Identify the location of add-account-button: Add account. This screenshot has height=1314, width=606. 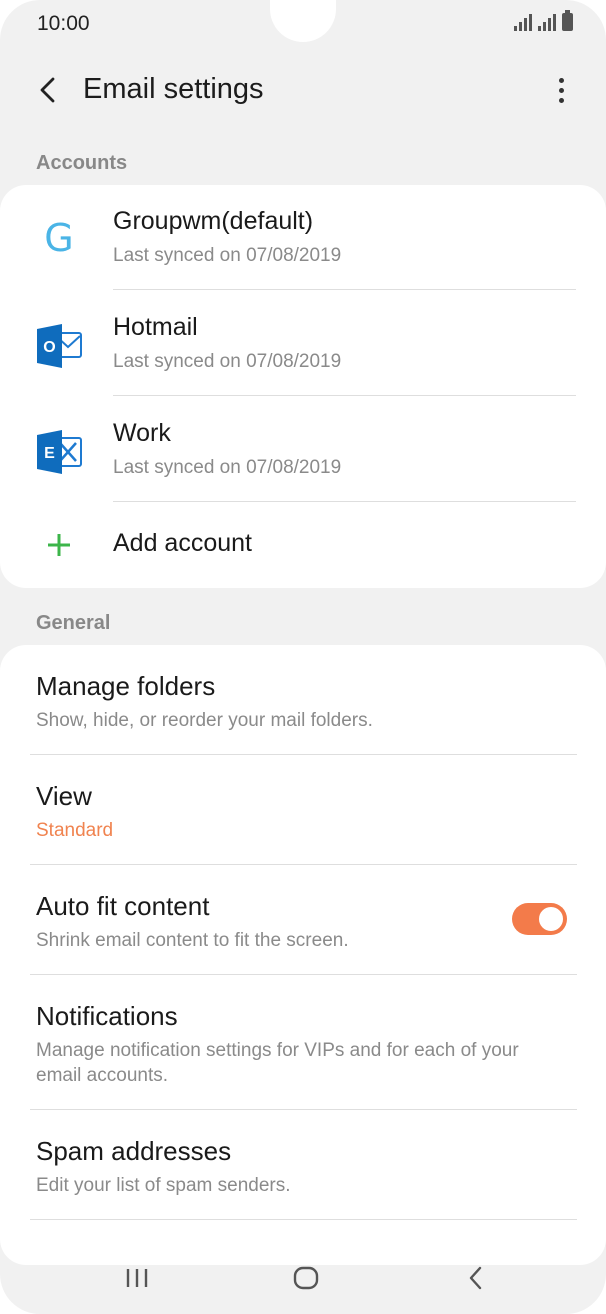
(303, 545).